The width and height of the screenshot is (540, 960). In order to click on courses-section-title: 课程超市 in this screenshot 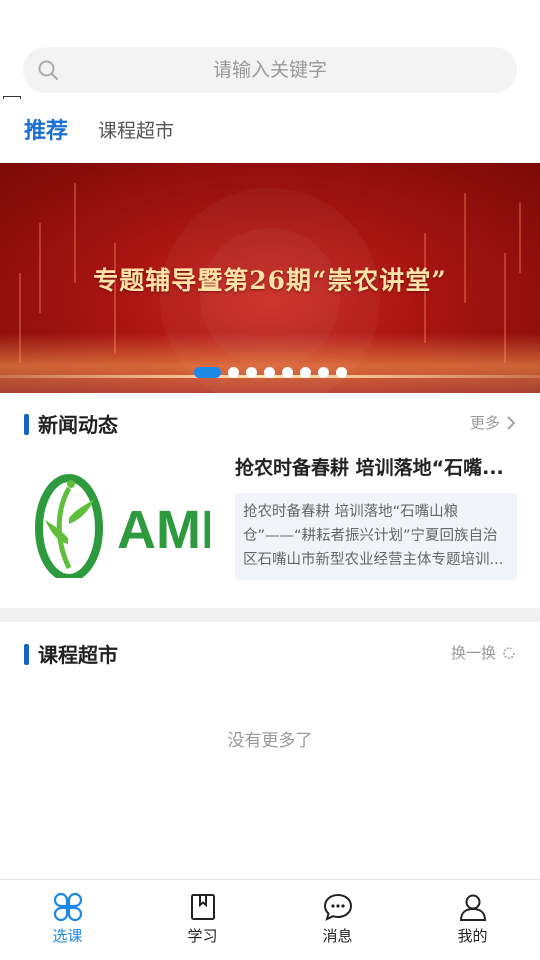, I will do `click(78, 655)`.